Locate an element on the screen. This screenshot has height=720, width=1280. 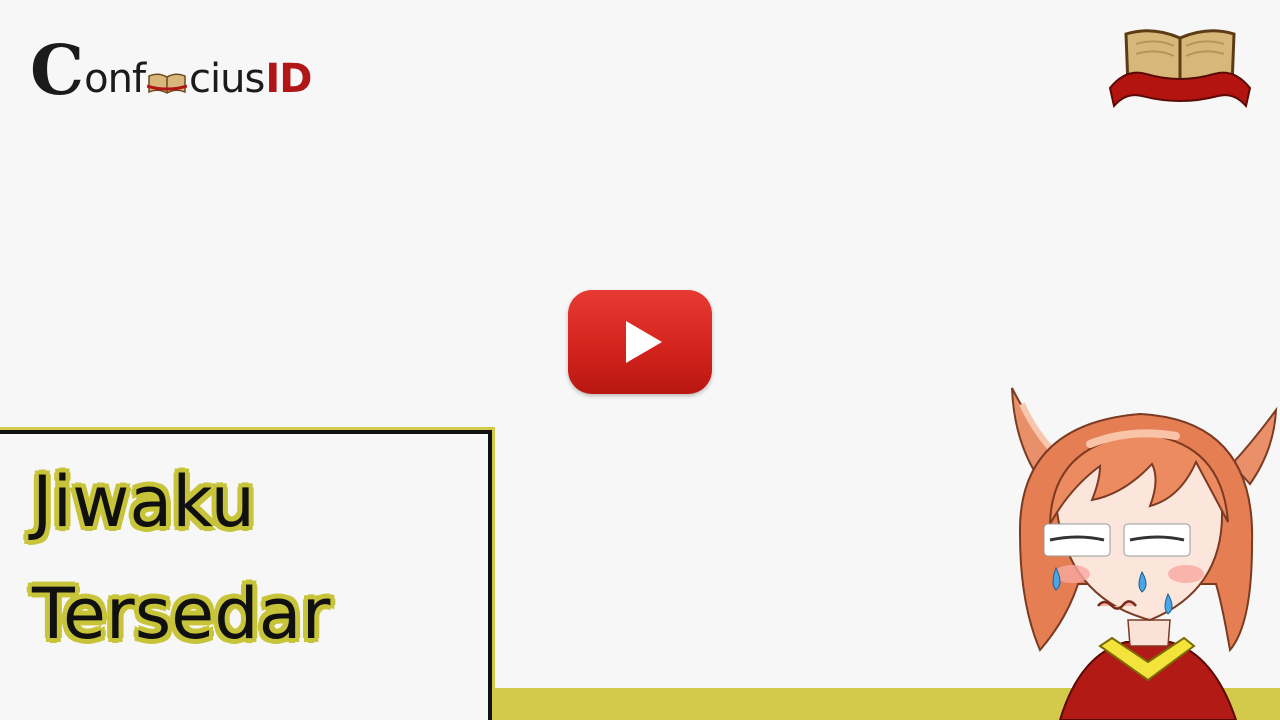
open-book-icon is located at coordinates (167, 83).